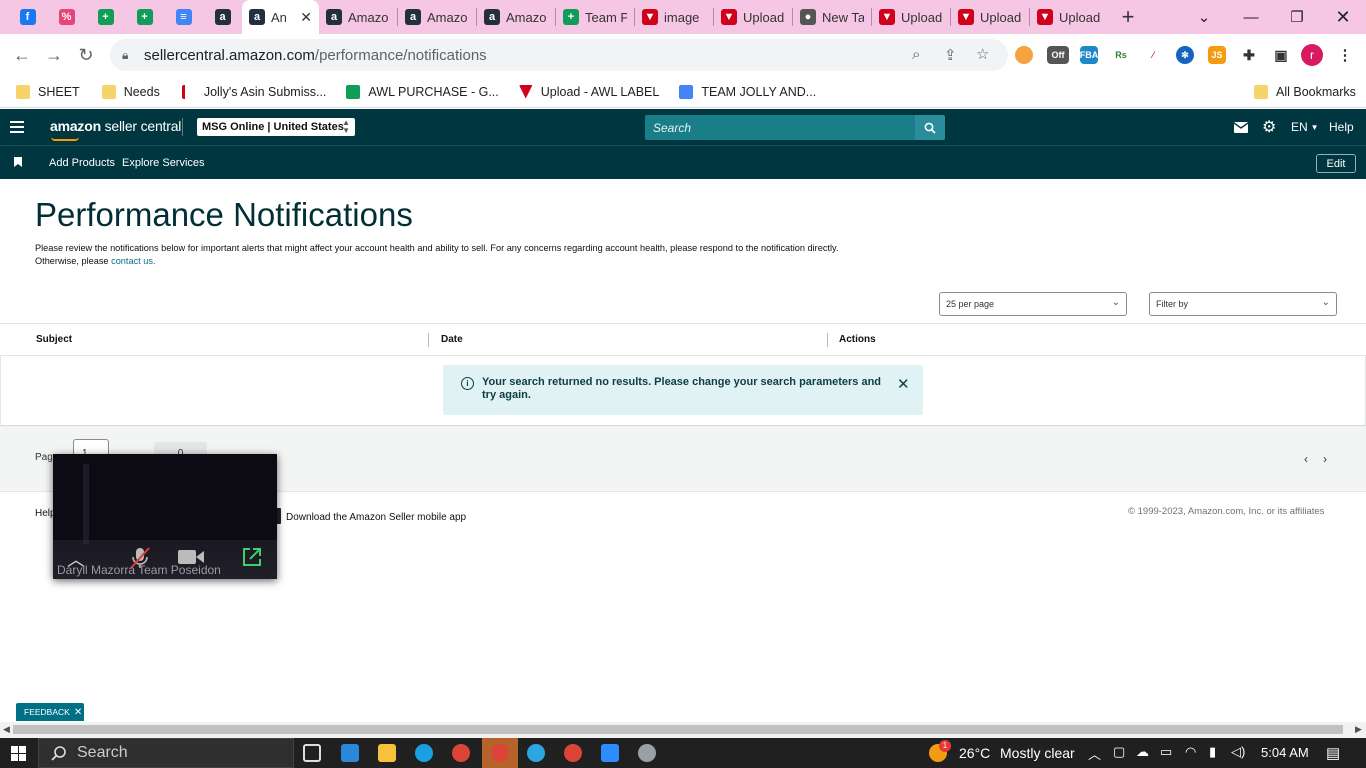 The image size is (1366, 768). What do you see at coordinates (183, 17) in the screenshot?
I see `browser-tab: ≡` at bounding box center [183, 17].